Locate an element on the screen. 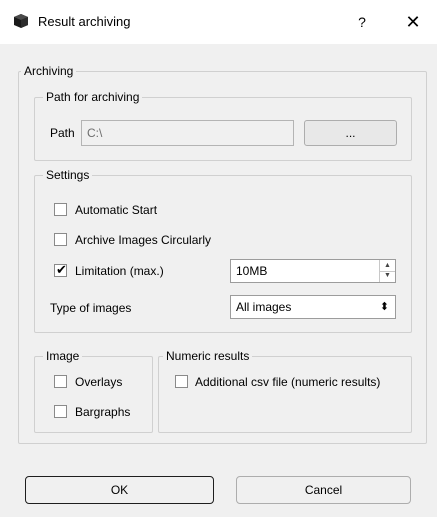 The height and width of the screenshot is (517, 437). archive-circular-checkbox is located at coordinates (60, 239).